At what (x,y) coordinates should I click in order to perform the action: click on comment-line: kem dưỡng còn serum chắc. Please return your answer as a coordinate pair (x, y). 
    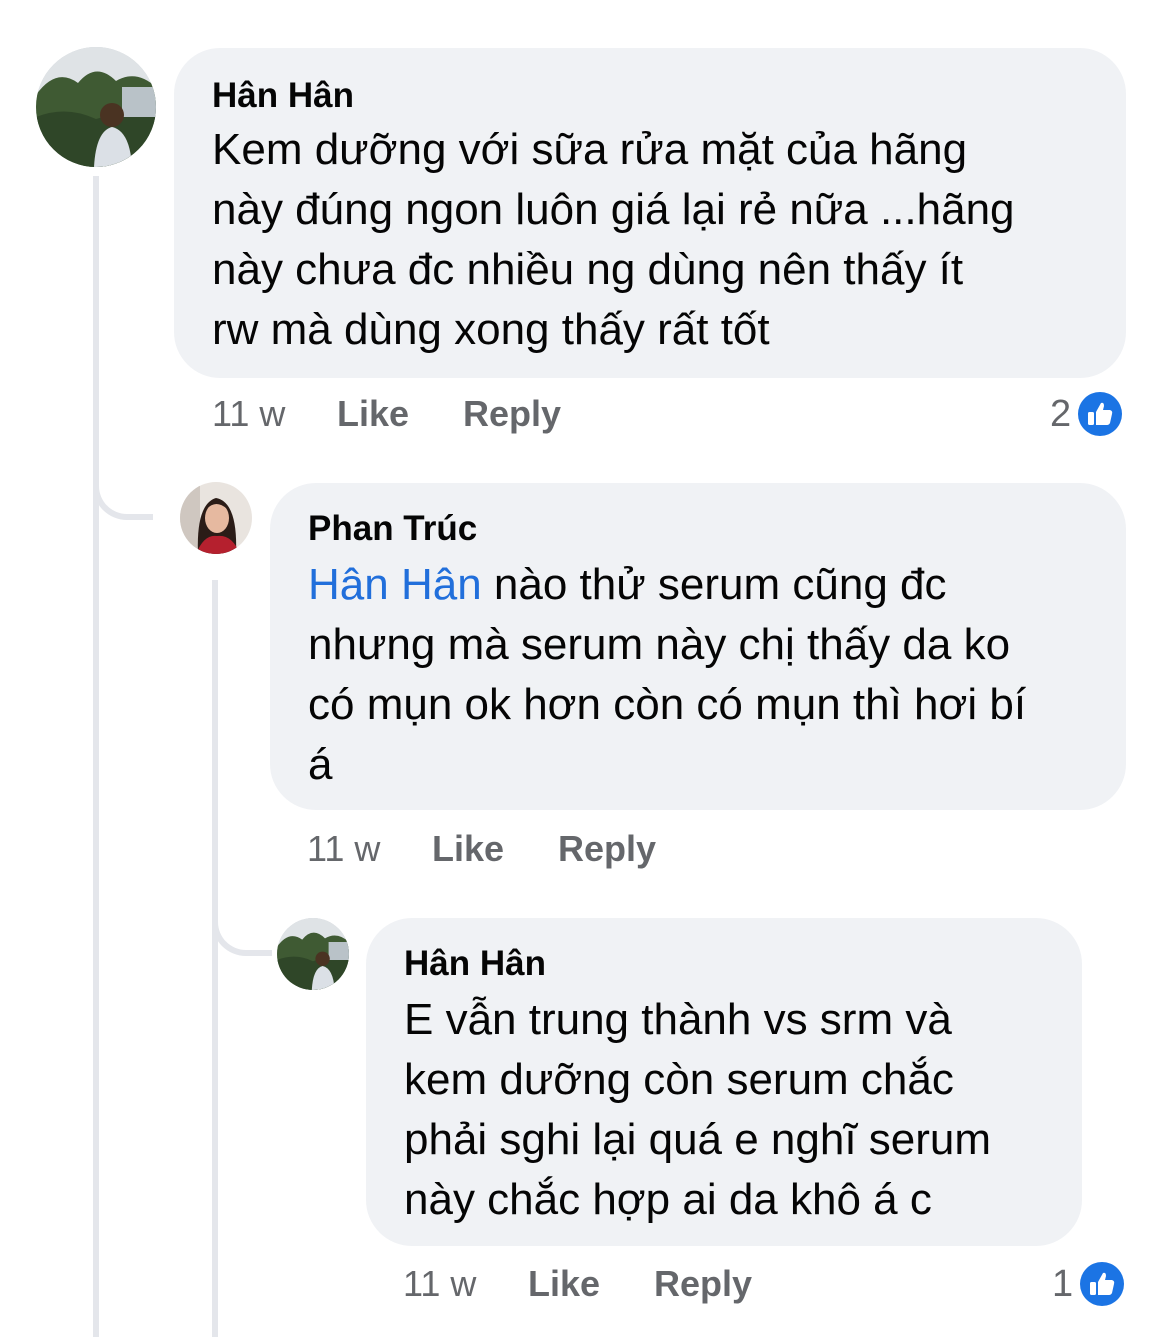
    Looking at the image, I should click on (679, 1079).